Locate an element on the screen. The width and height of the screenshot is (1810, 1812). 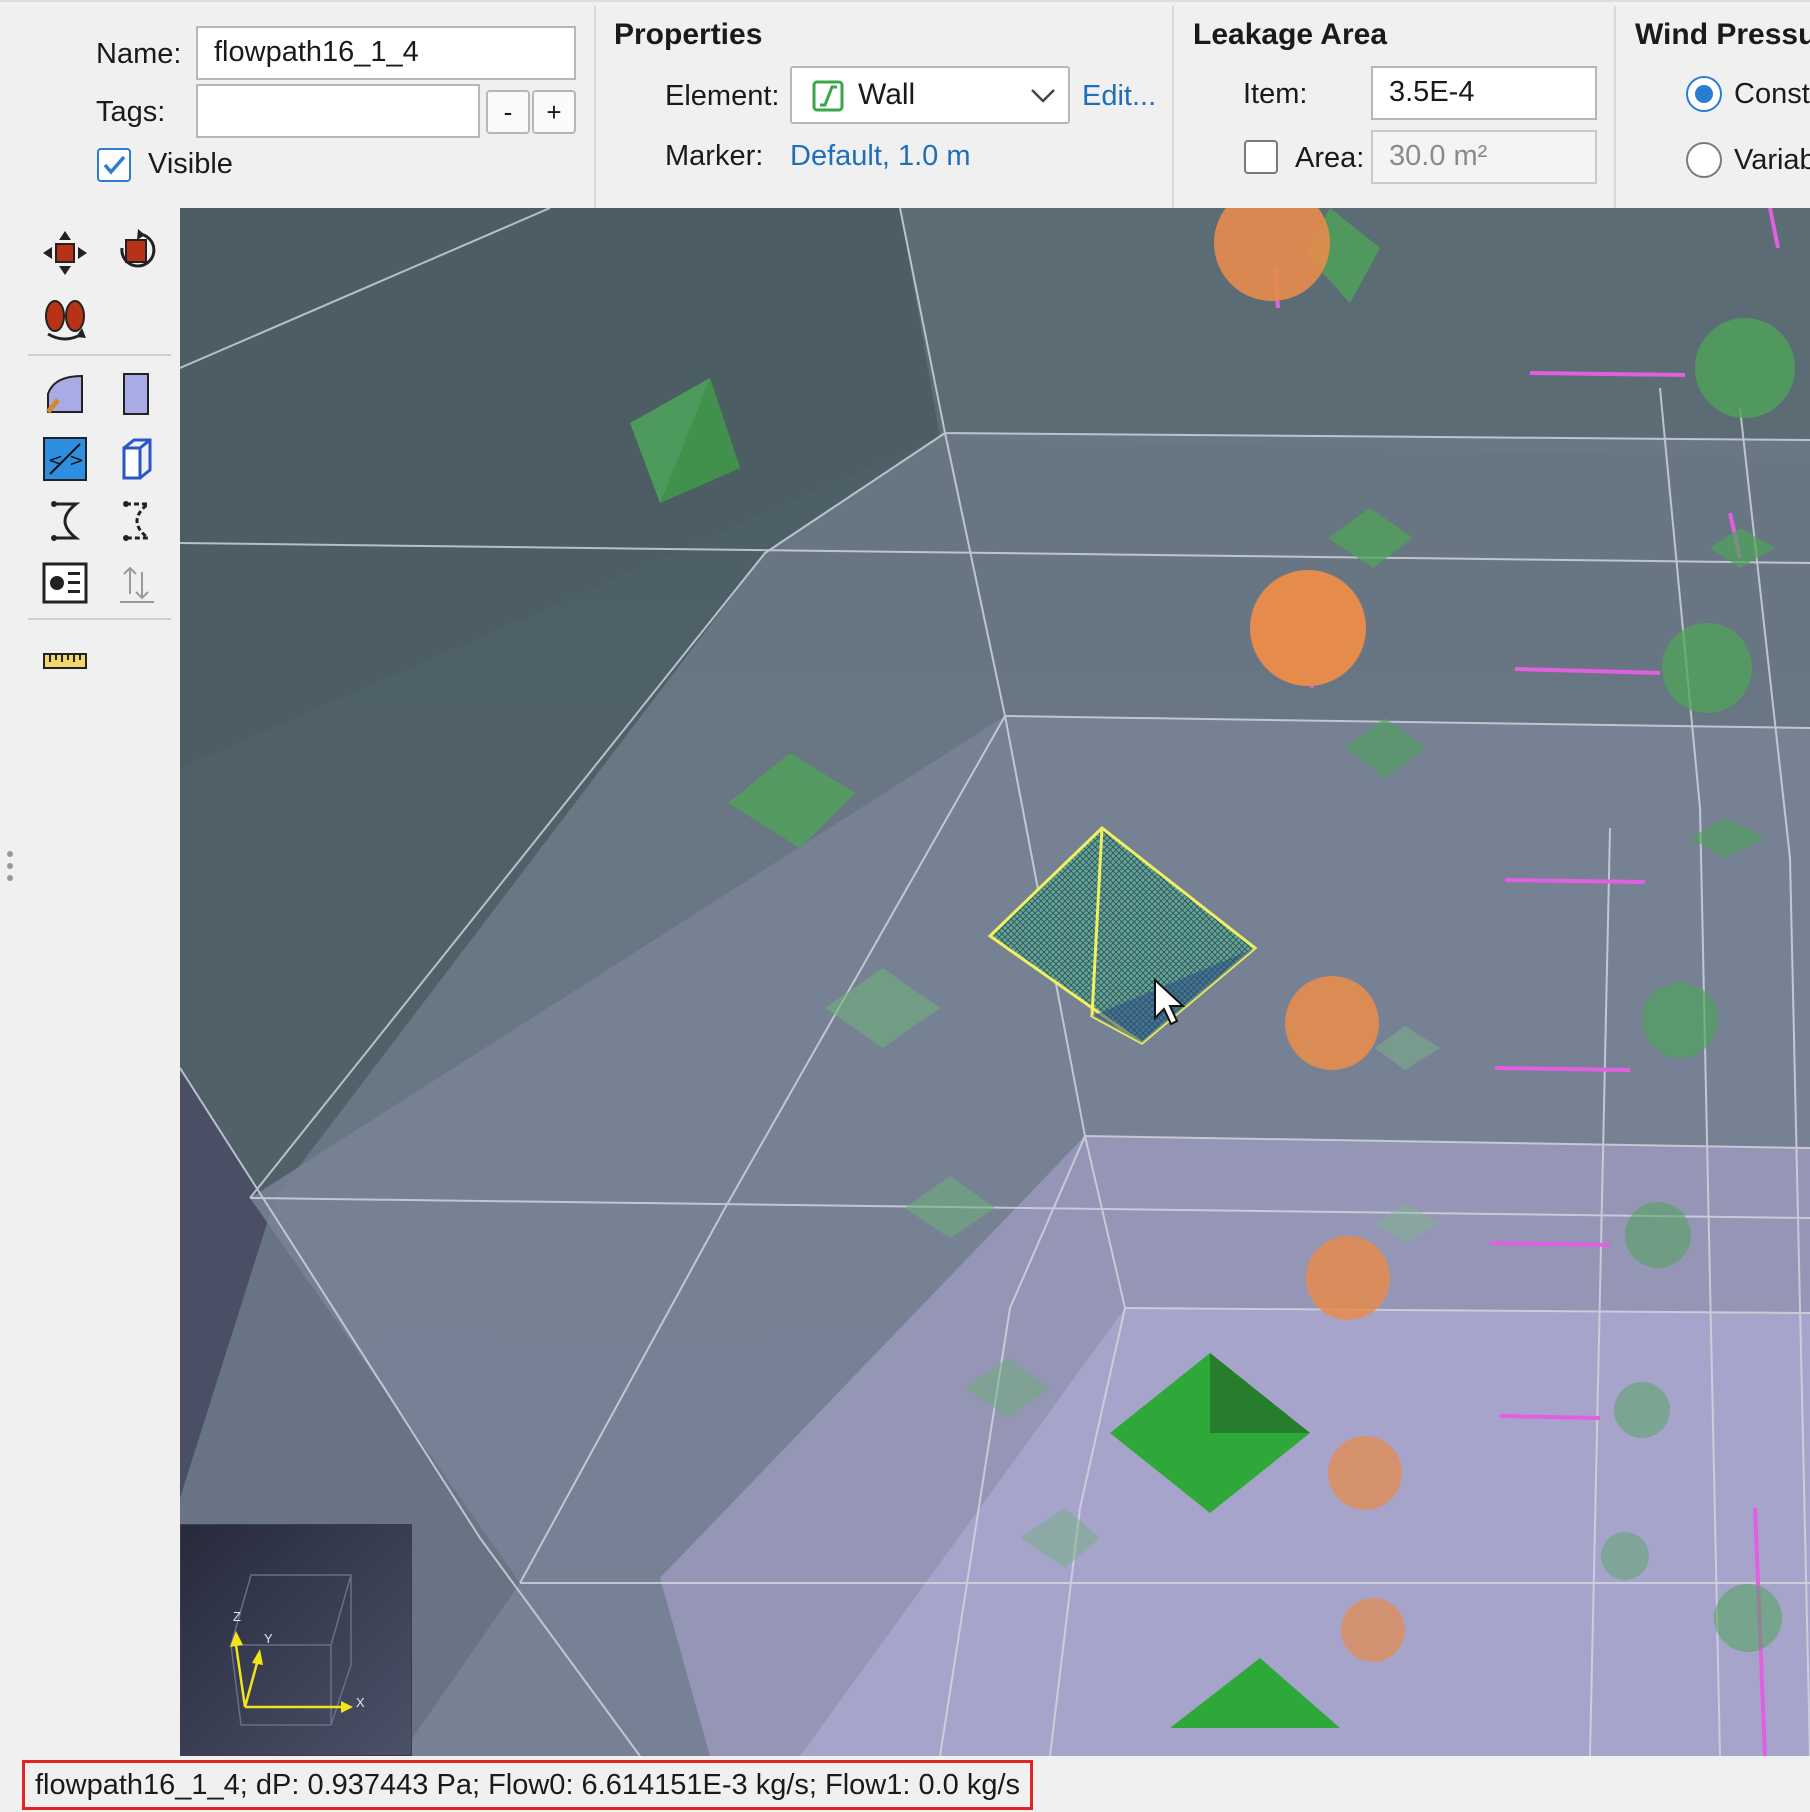
checkmark-icon is located at coordinates (114, 165).